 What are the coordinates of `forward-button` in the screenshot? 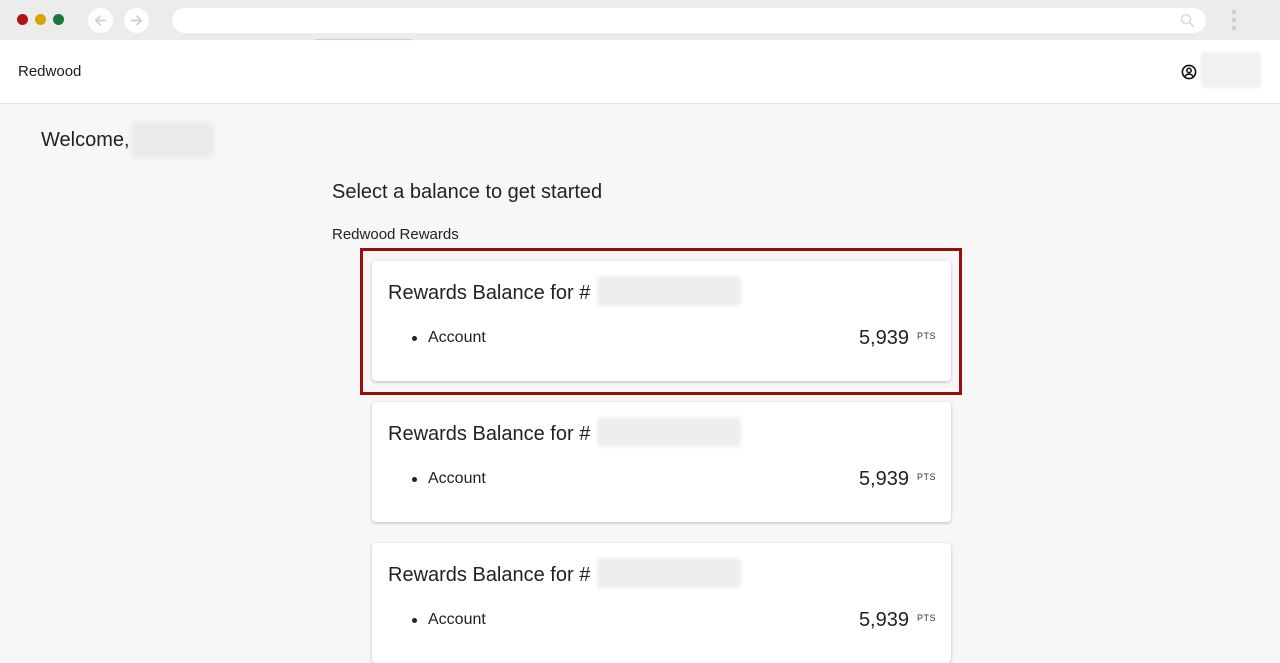 It's located at (136, 20).